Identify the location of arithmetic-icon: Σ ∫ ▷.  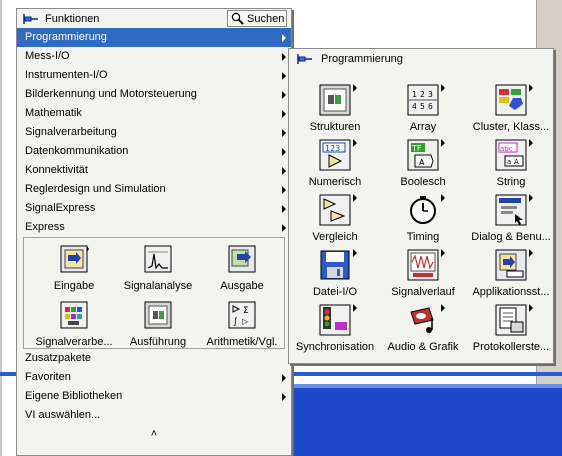
(242, 315).